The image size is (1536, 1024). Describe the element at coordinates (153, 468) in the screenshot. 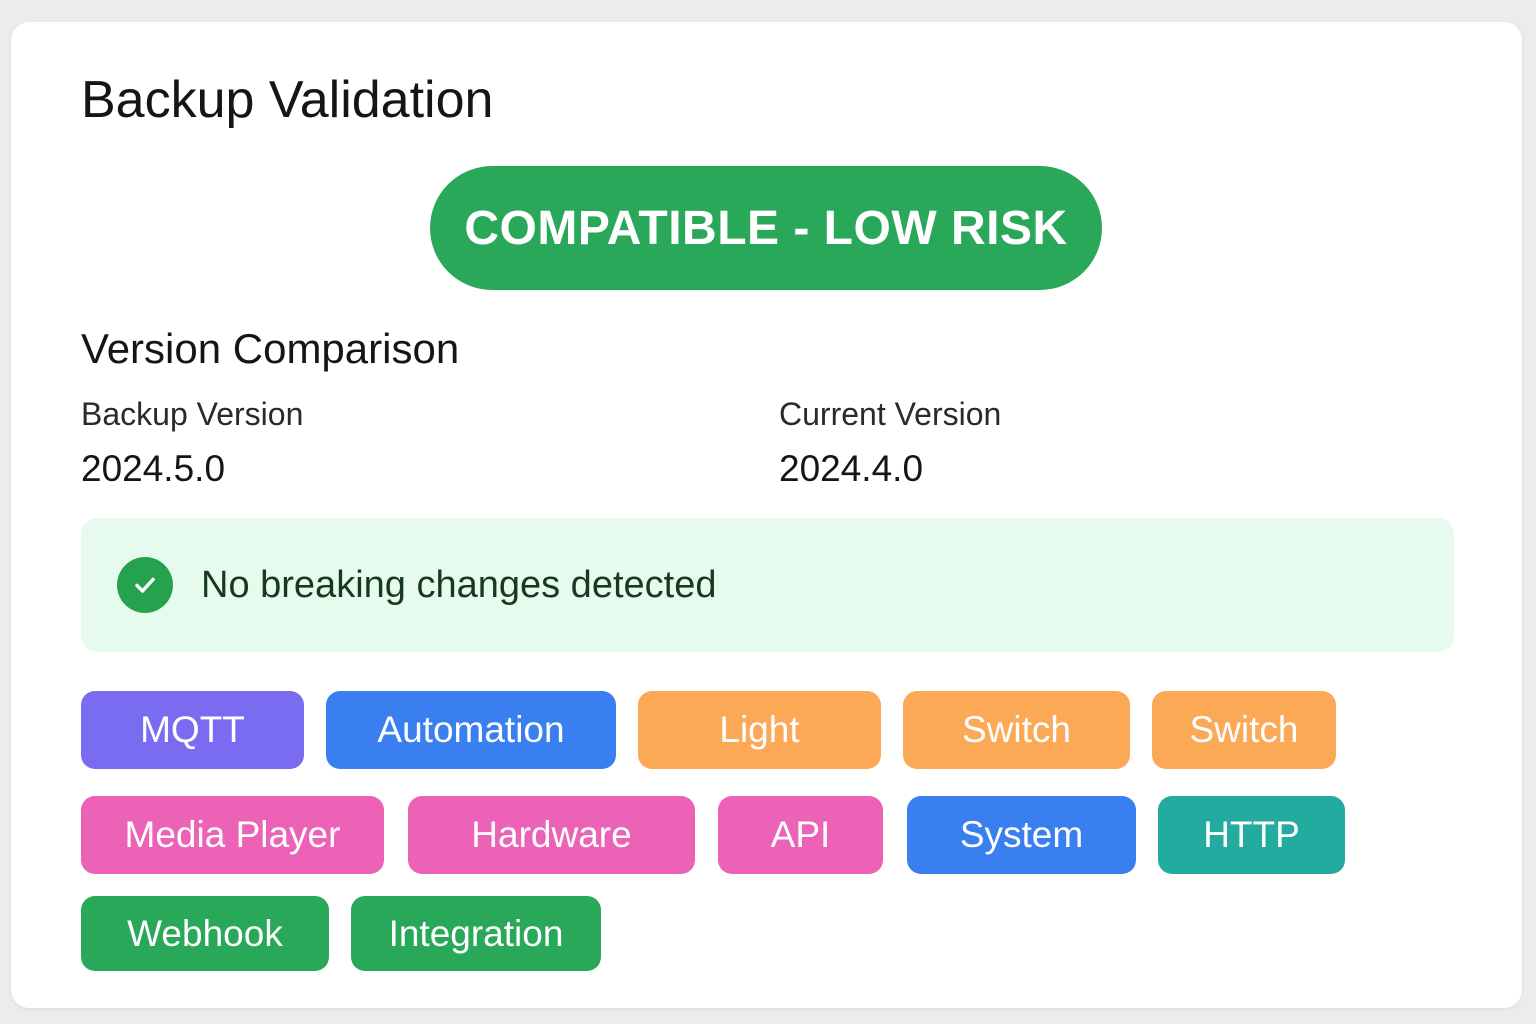

I see `backup-version-value: 2024.5.0` at that location.